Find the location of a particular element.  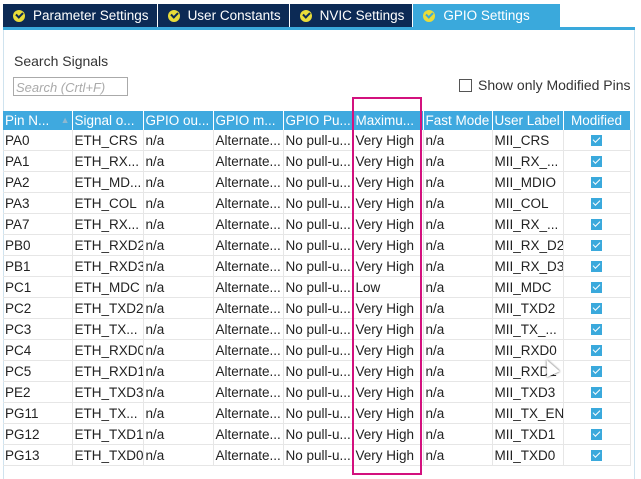

tab-user-constants: User Constants is located at coordinates (223, 15).